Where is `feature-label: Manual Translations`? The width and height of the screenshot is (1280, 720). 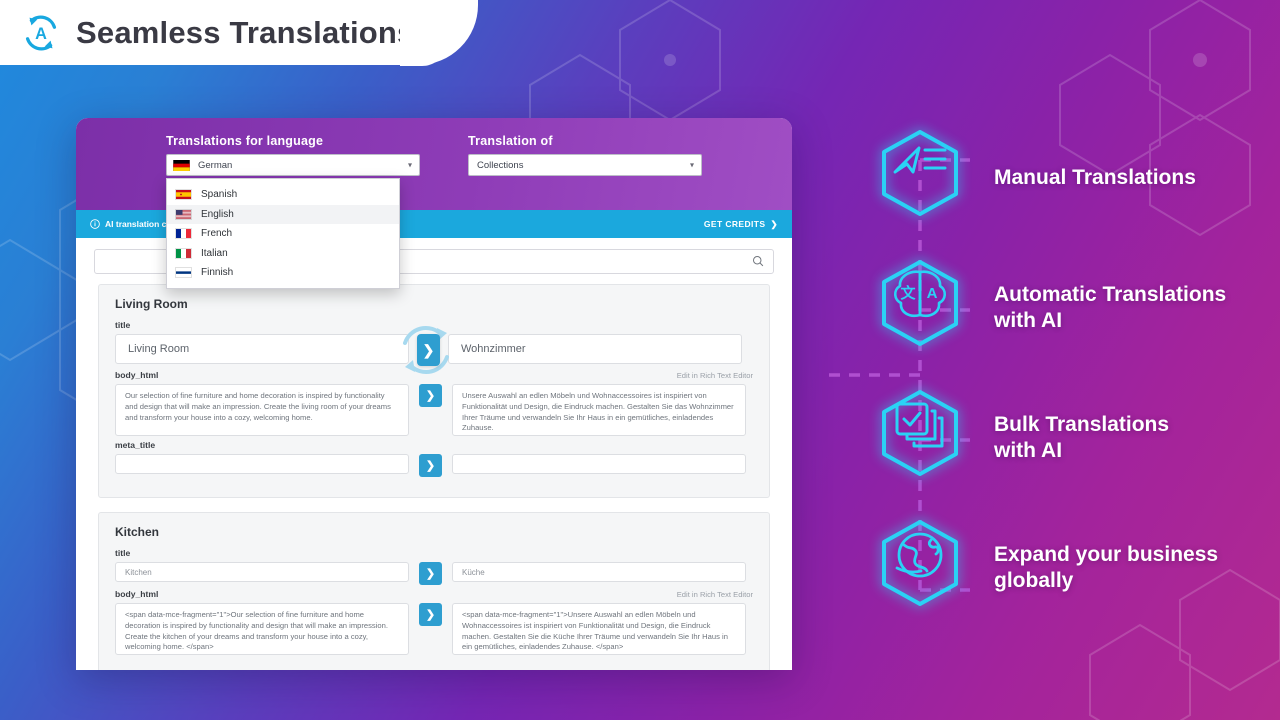
feature-label: Manual Translations is located at coordinates (1095, 178).